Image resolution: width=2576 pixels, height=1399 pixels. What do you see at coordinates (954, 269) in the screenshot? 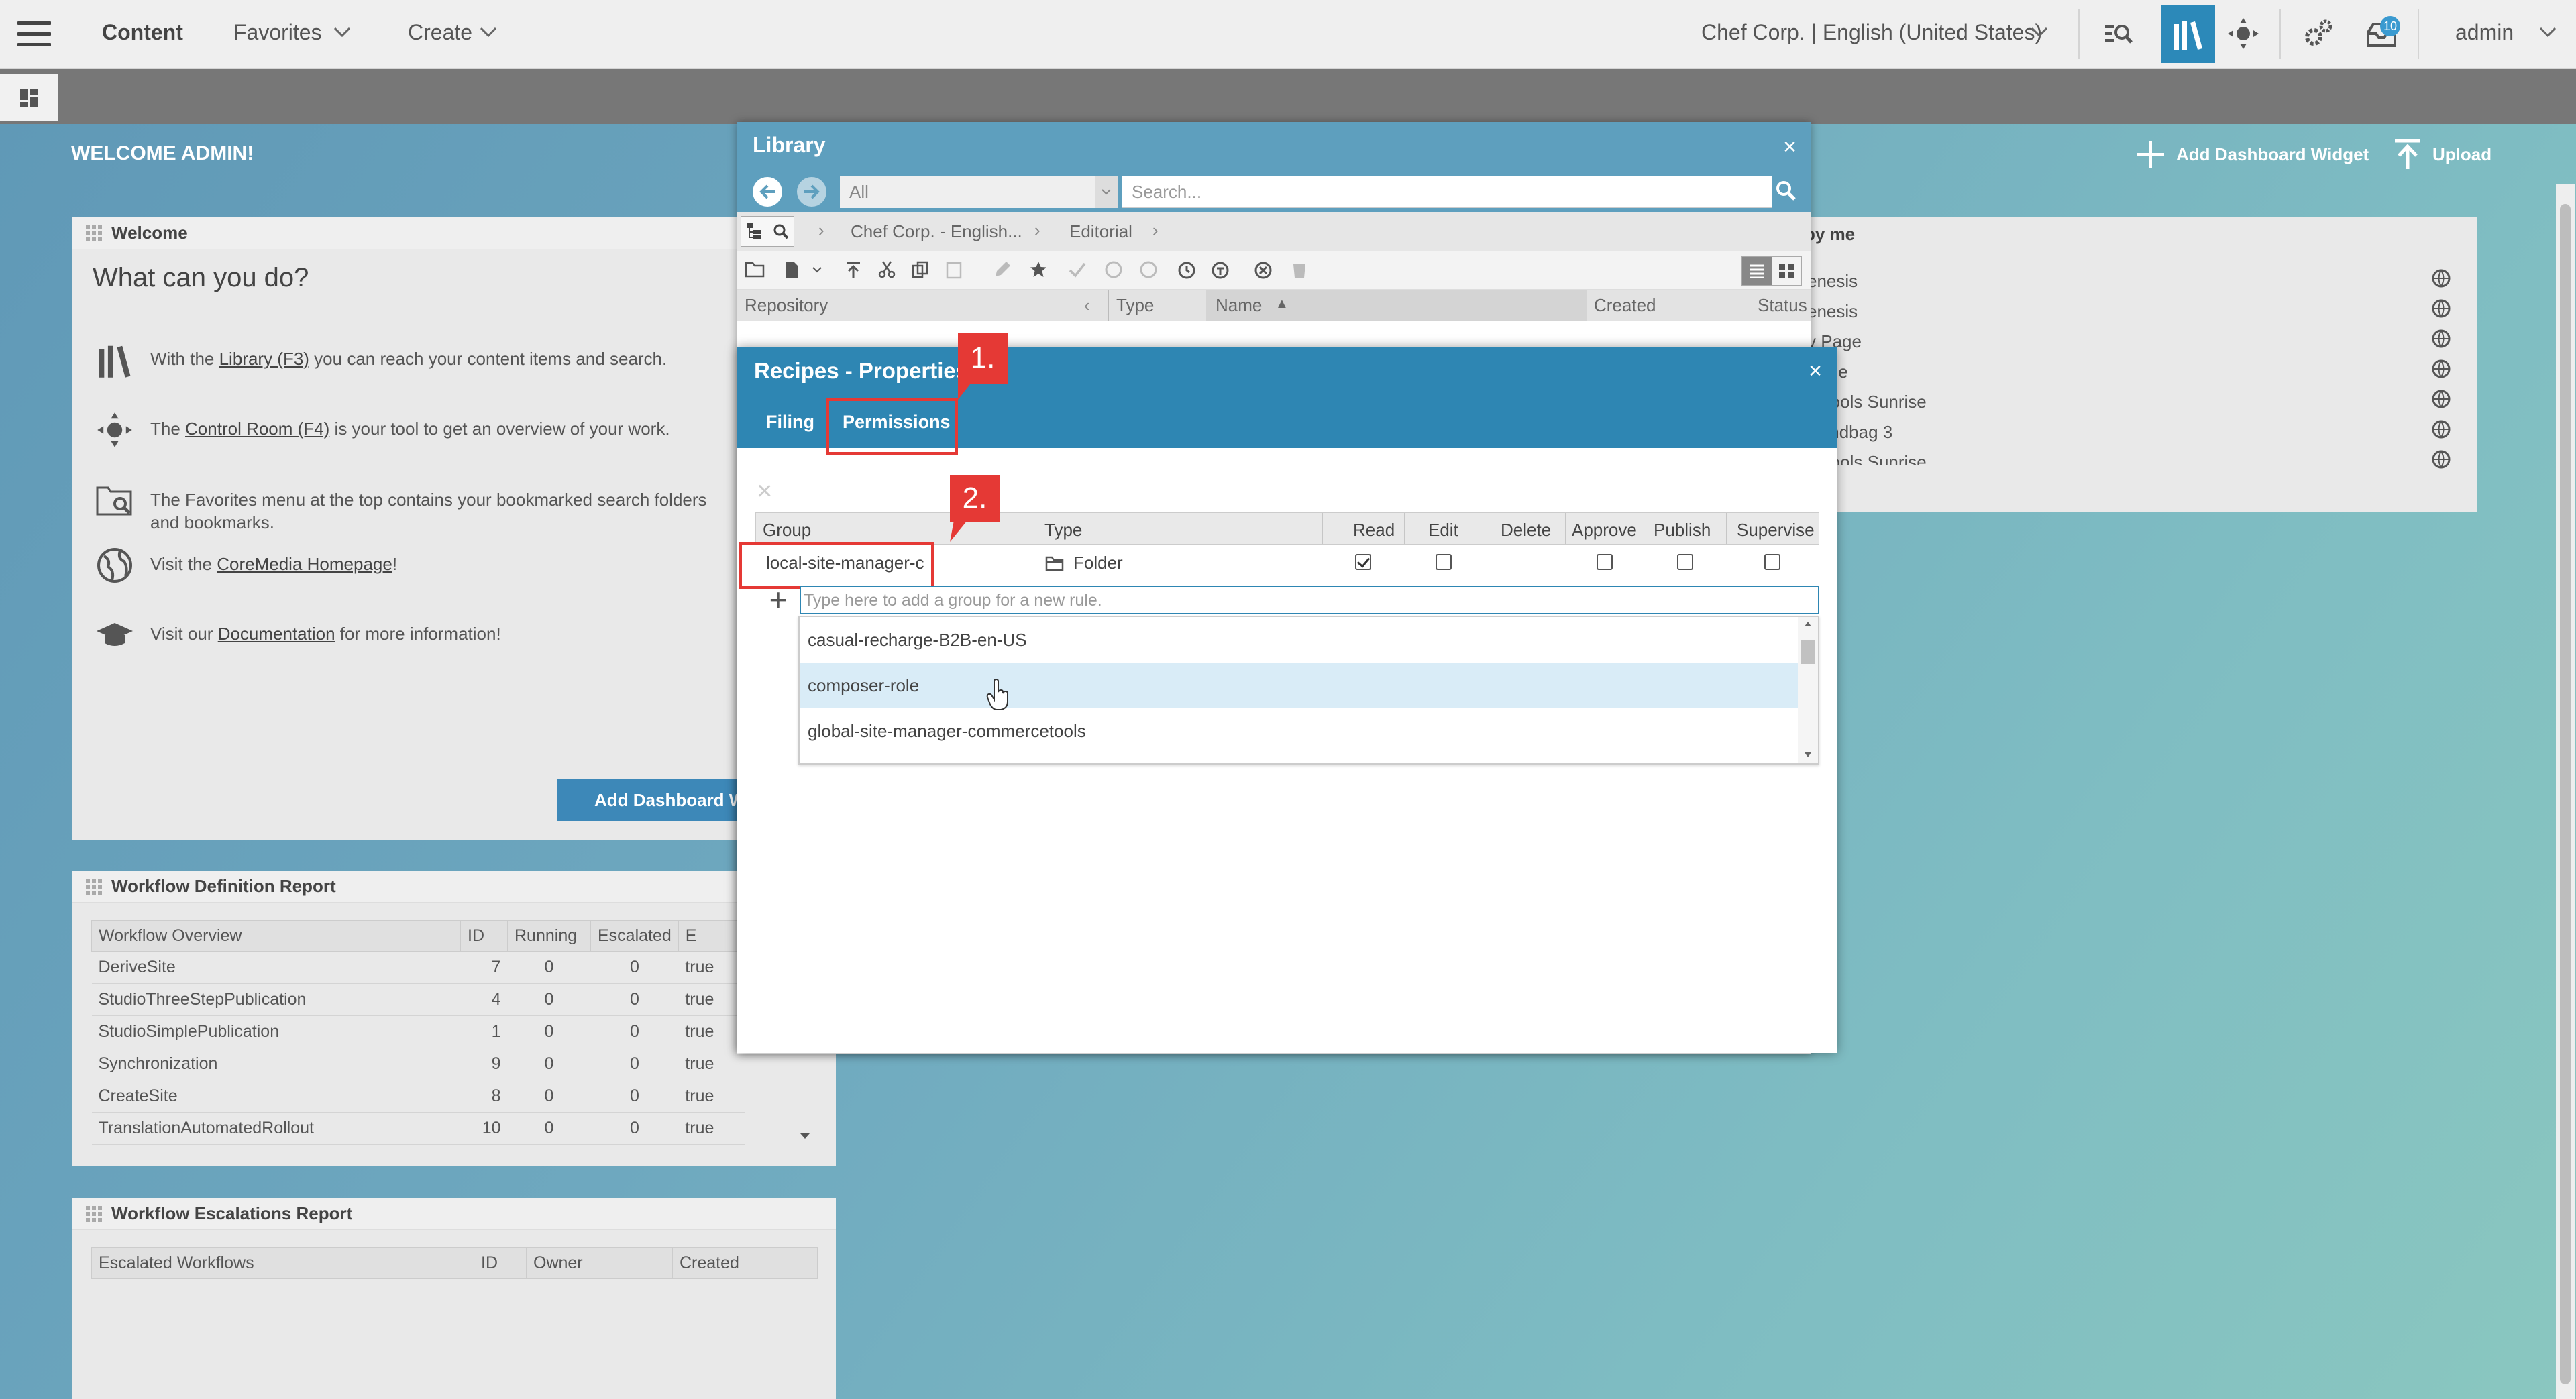
I see `paste-icon` at bounding box center [954, 269].